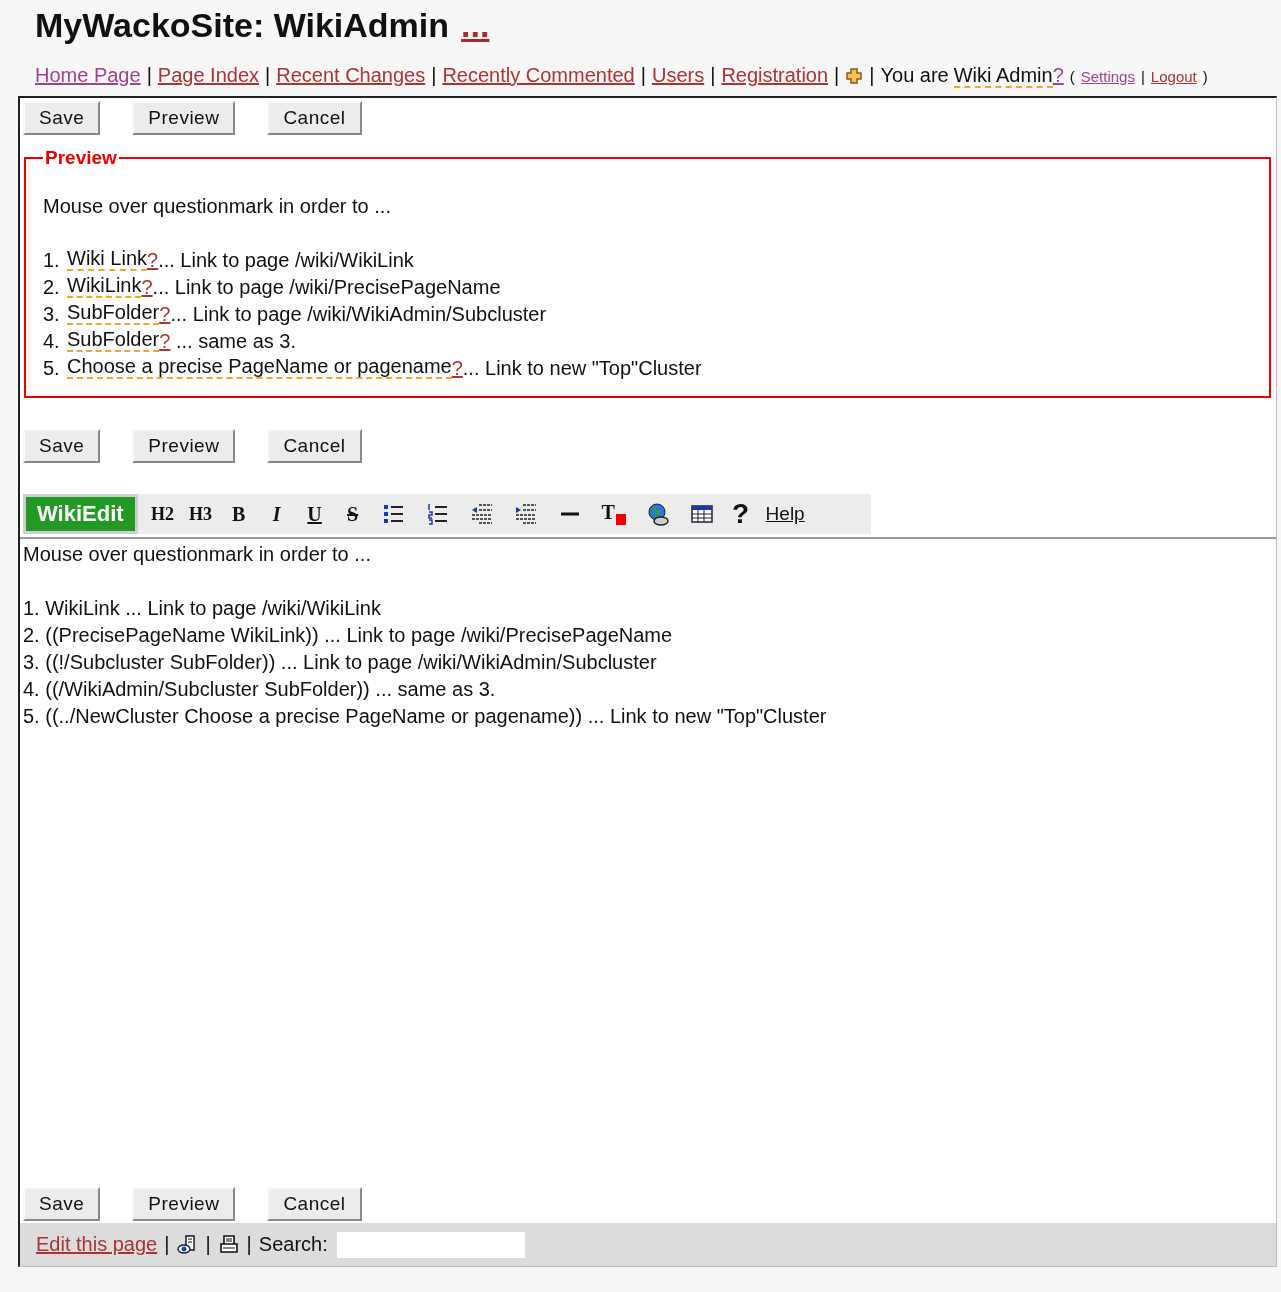  Describe the element at coordinates (582, 368) in the screenshot. I see `link-description: ... Link to new "Top"Cluster` at that location.